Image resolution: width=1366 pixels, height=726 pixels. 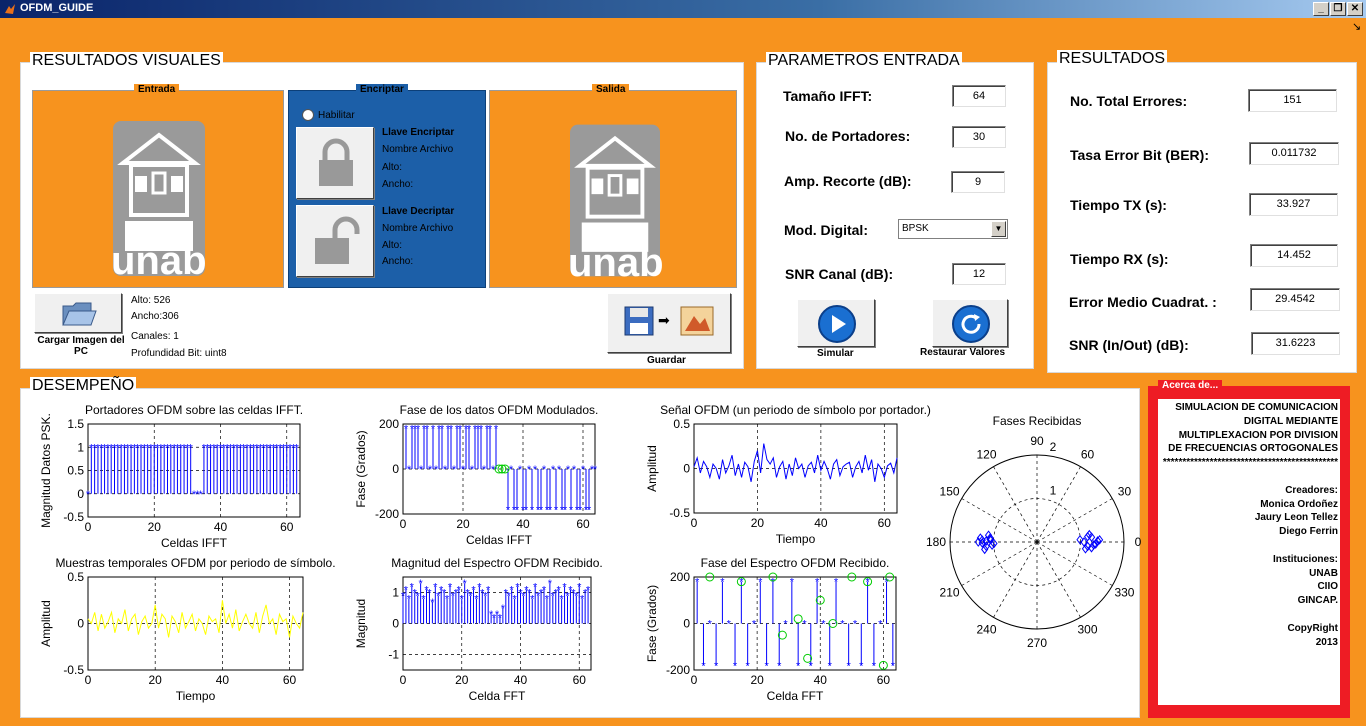 I want to click on arrow-right-icon: ➡, so click(x=664, y=320).